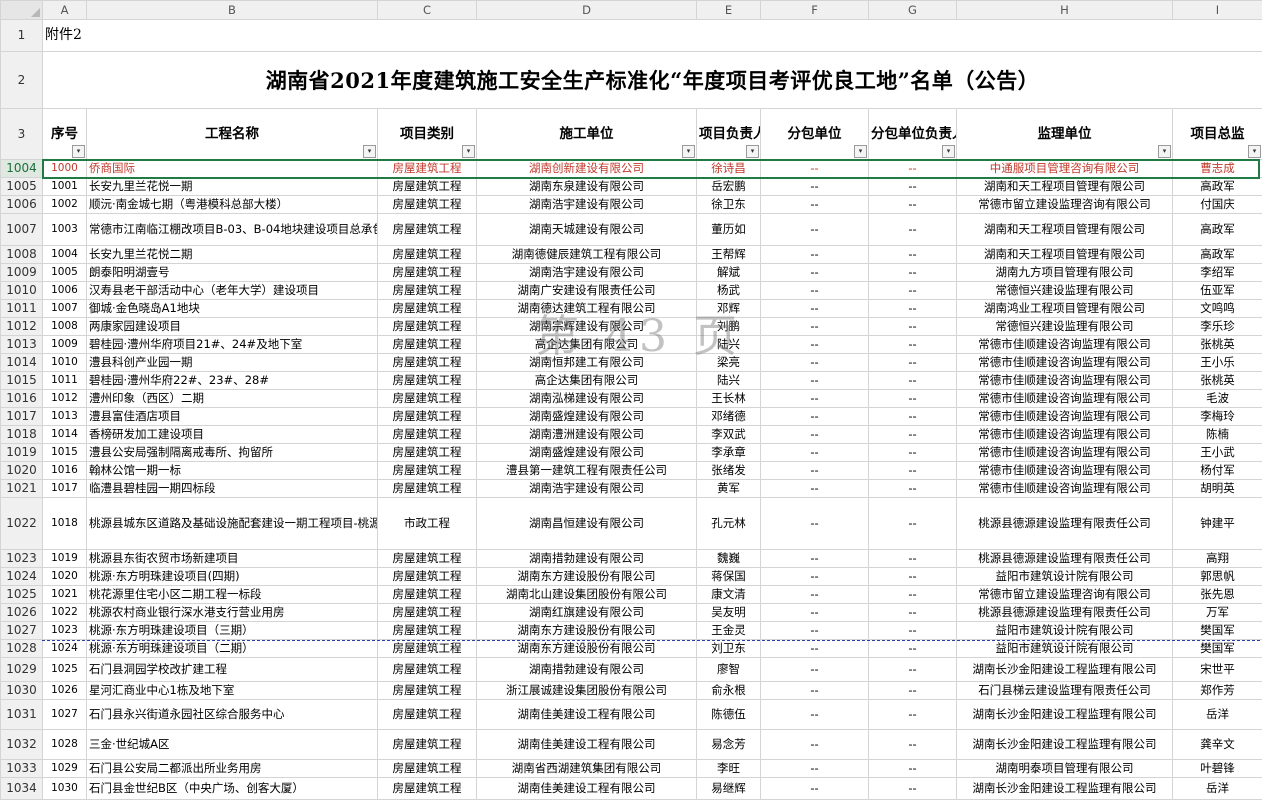 The image size is (1262, 812). What do you see at coordinates (1217, 488) in the screenshot?
I see `chief-supervisor-cell: 胡明英` at bounding box center [1217, 488].